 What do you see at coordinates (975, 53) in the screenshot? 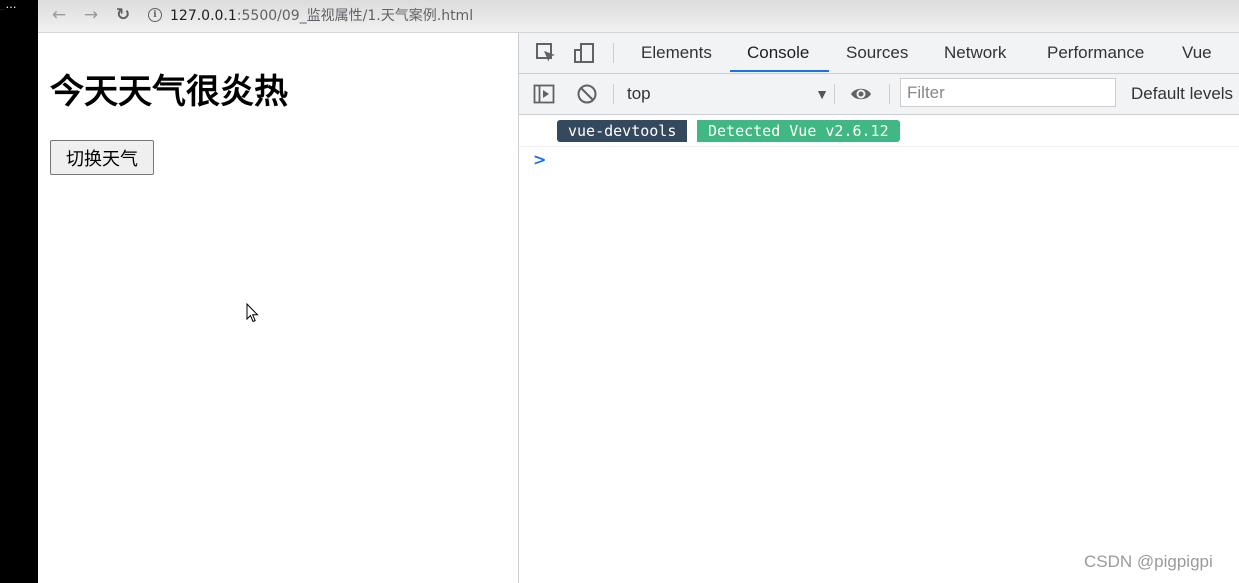
I see `tab-network: Network` at bounding box center [975, 53].